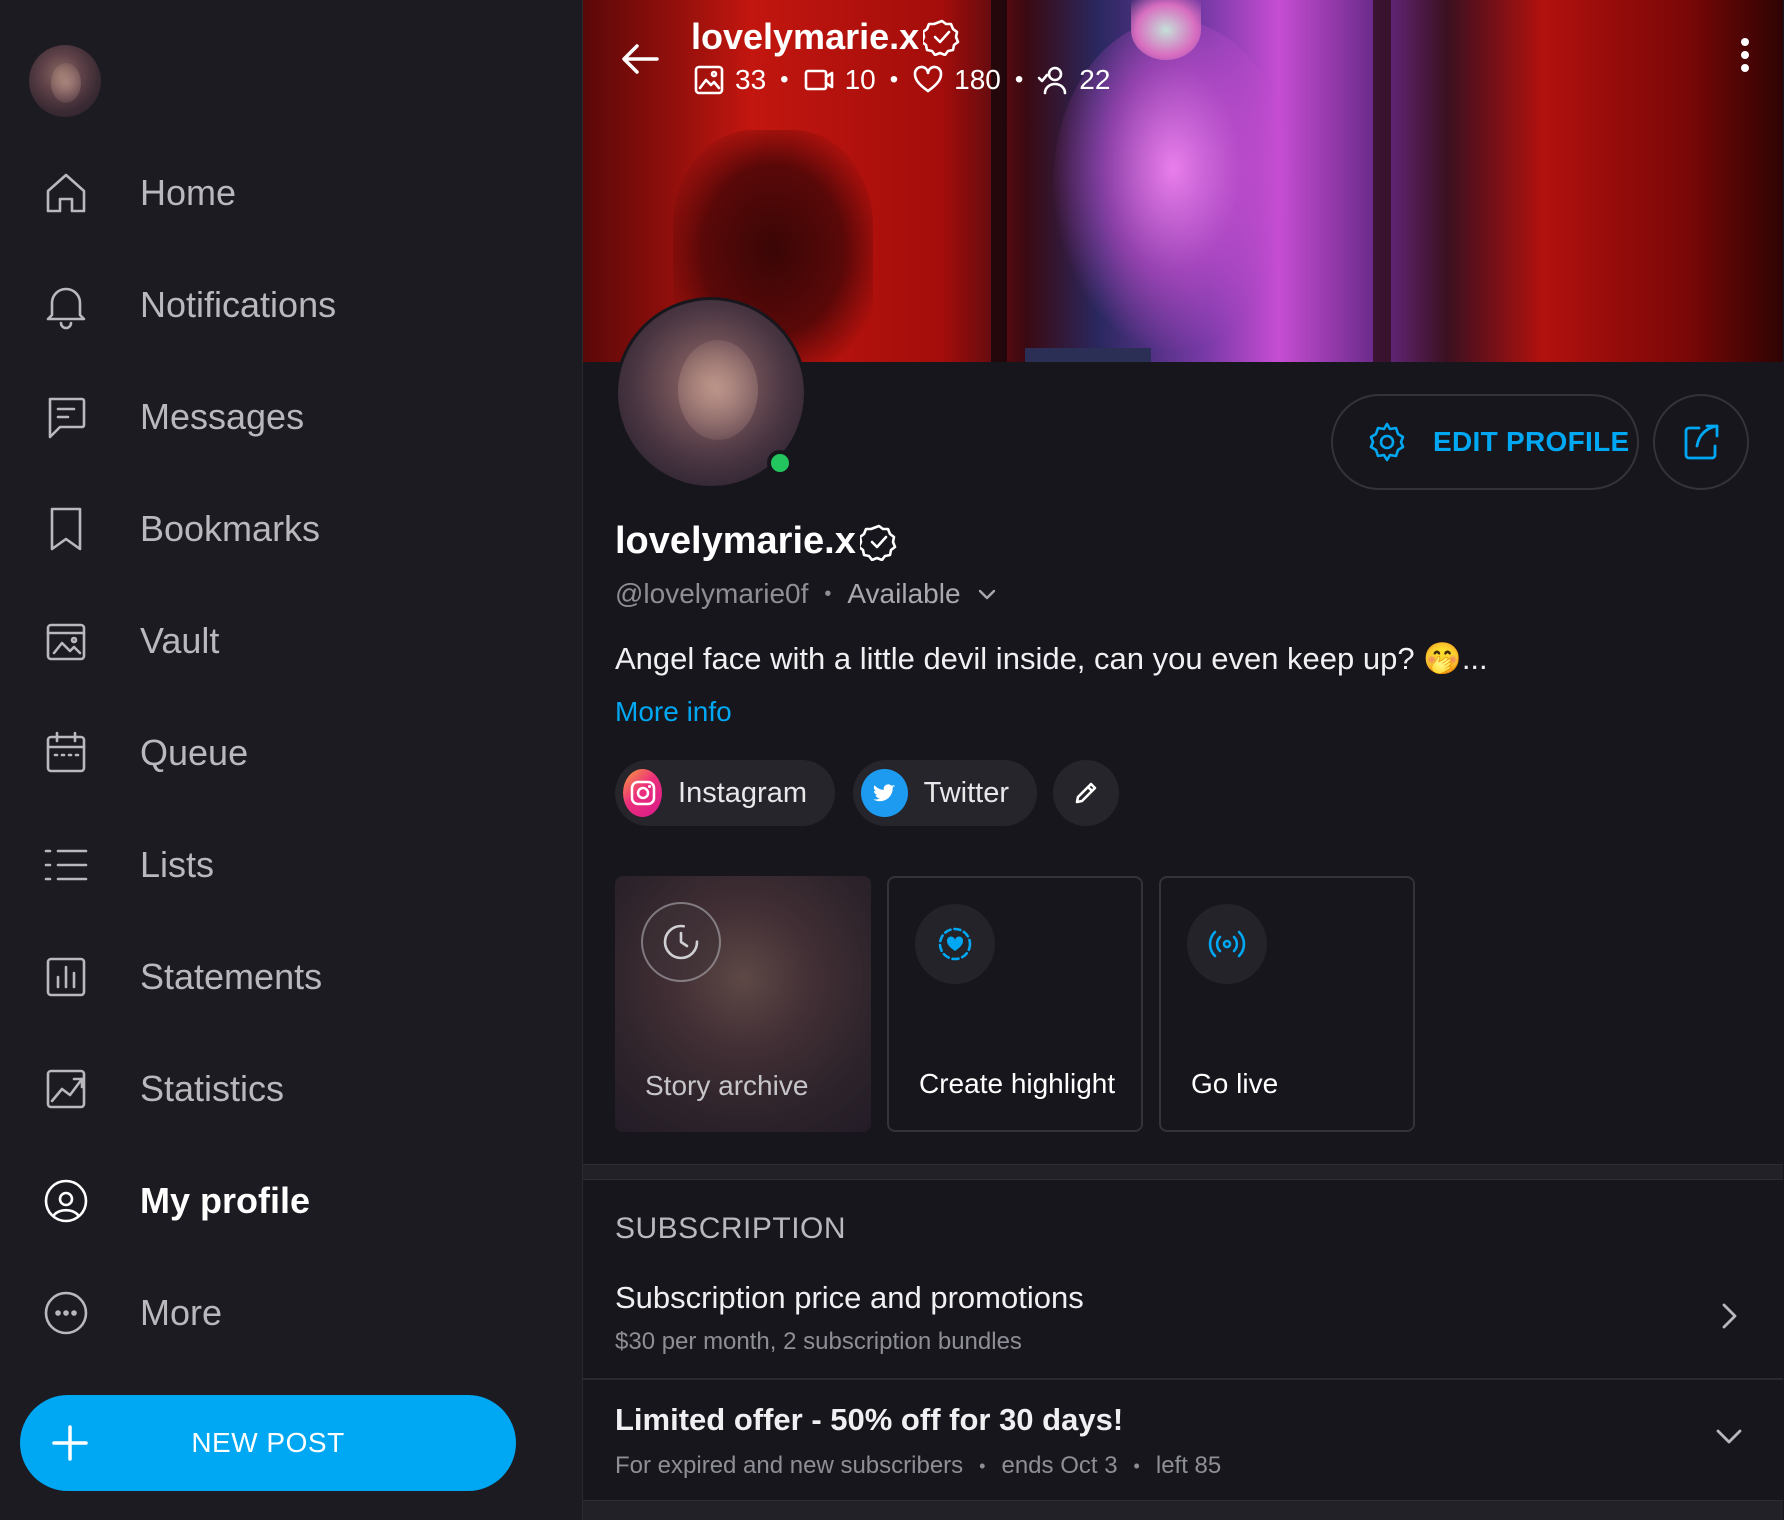 The image size is (1784, 1520). What do you see at coordinates (928, 79) in the screenshot?
I see `heart-icon` at bounding box center [928, 79].